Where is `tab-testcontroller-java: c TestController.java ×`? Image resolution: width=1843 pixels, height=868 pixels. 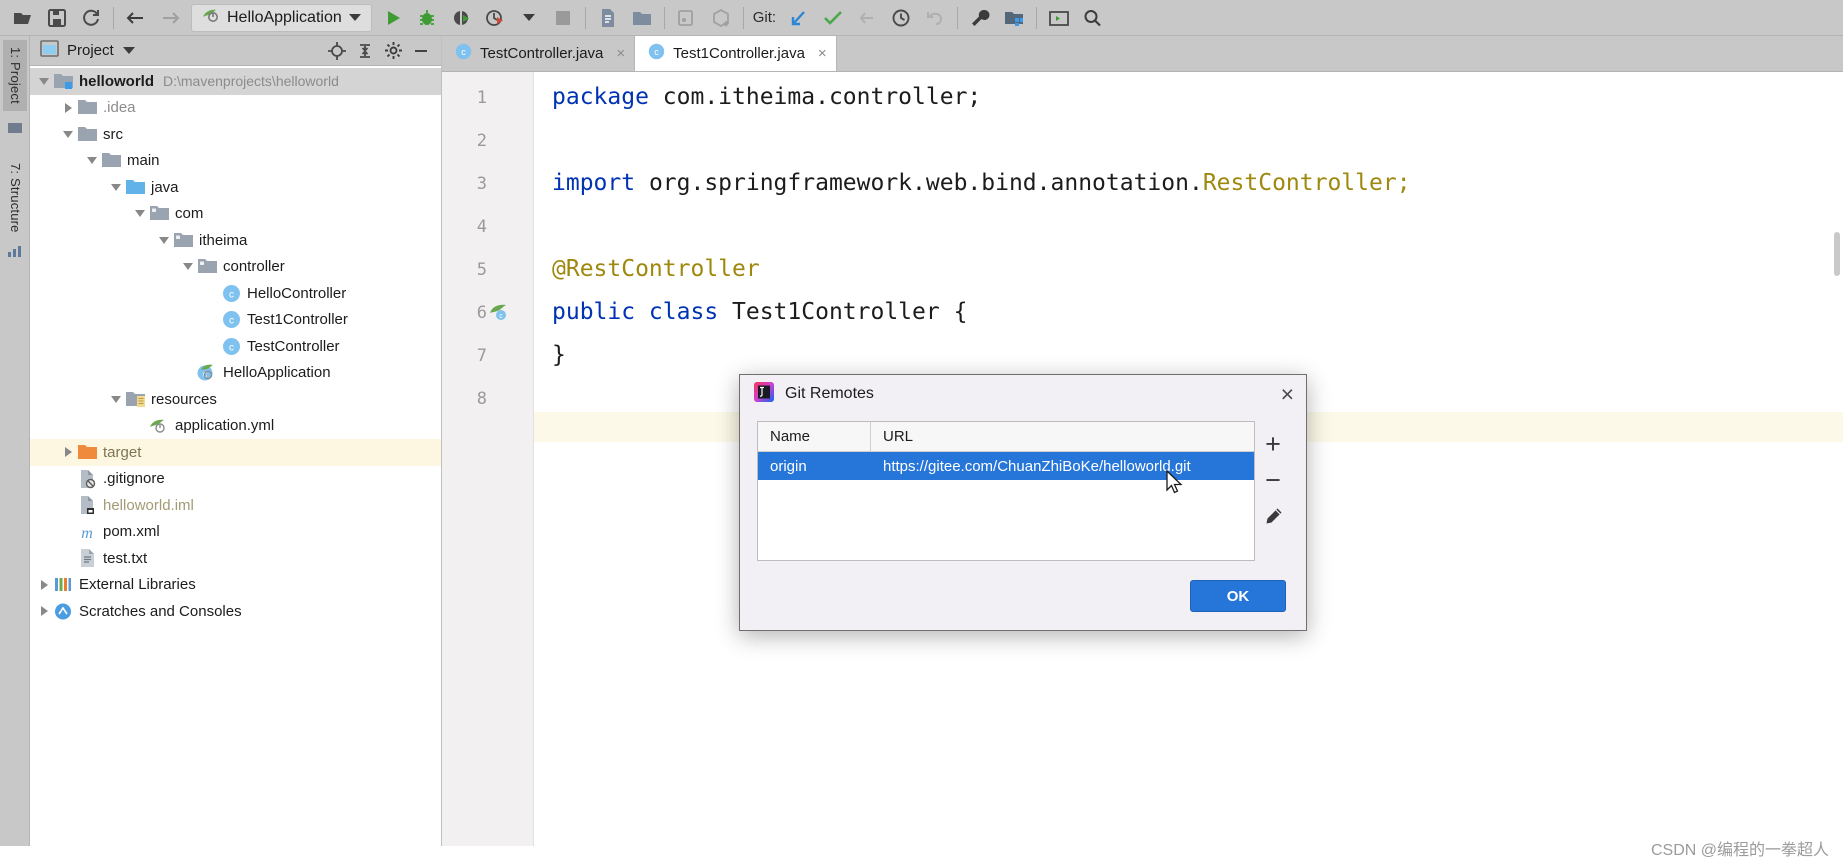 tab-testcontroller-java: c TestController.java × is located at coordinates (539, 53).